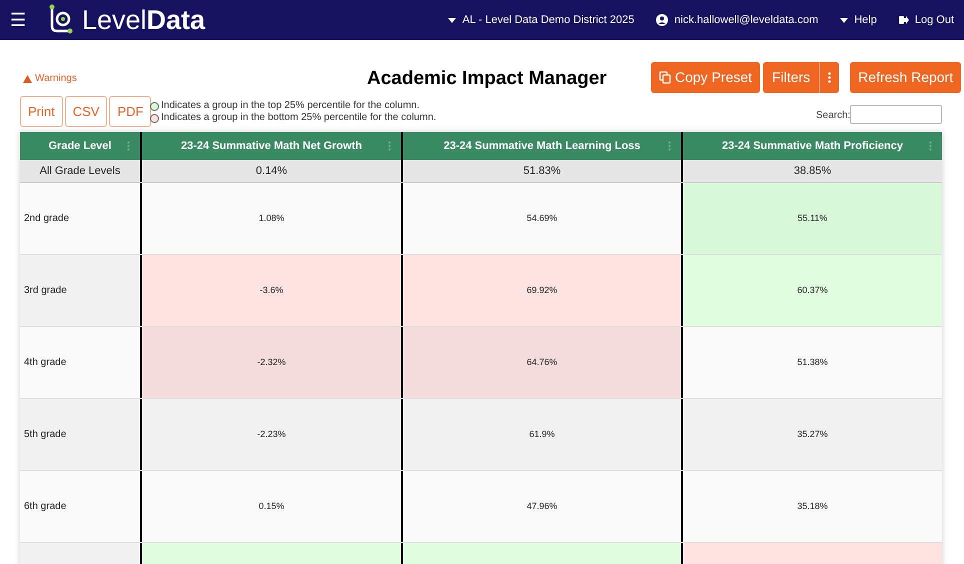 This screenshot has width=964, height=564. What do you see at coordinates (662, 20) in the screenshot?
I see `user-icon` at bounding box center [662, 20].